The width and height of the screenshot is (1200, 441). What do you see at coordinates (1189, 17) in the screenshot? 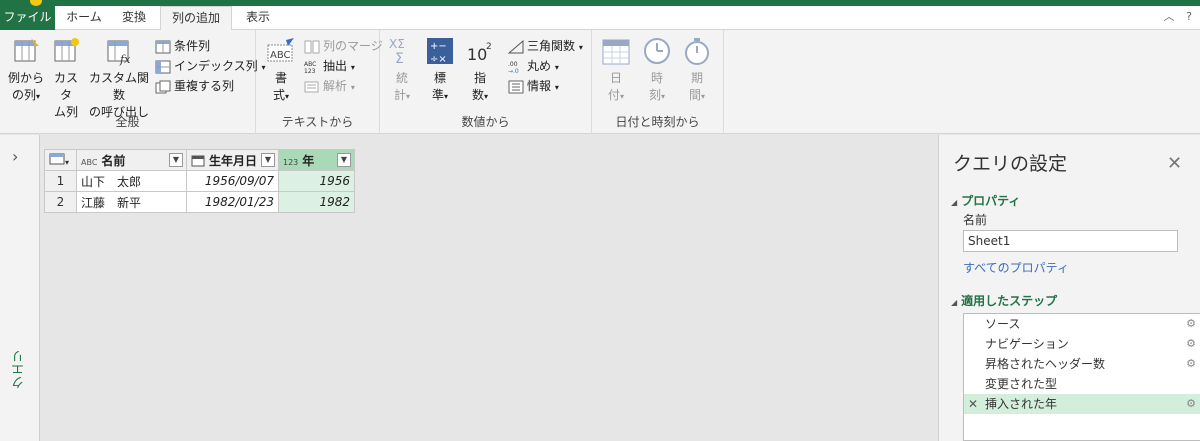
I see `help-icon: ?` at bounding box center [1189, 17].